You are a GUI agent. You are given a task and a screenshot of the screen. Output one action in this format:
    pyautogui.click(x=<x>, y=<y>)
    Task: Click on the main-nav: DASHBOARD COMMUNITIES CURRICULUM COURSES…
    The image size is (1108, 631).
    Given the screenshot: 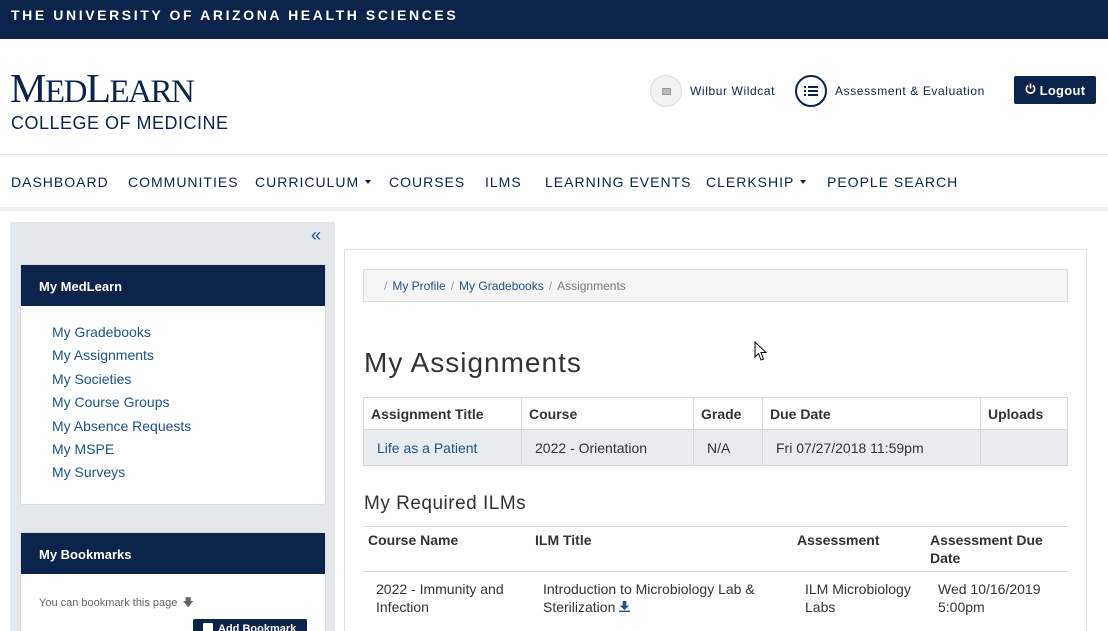 What is the action you would take?
    pyautogui.click(x=554, y=184)
    